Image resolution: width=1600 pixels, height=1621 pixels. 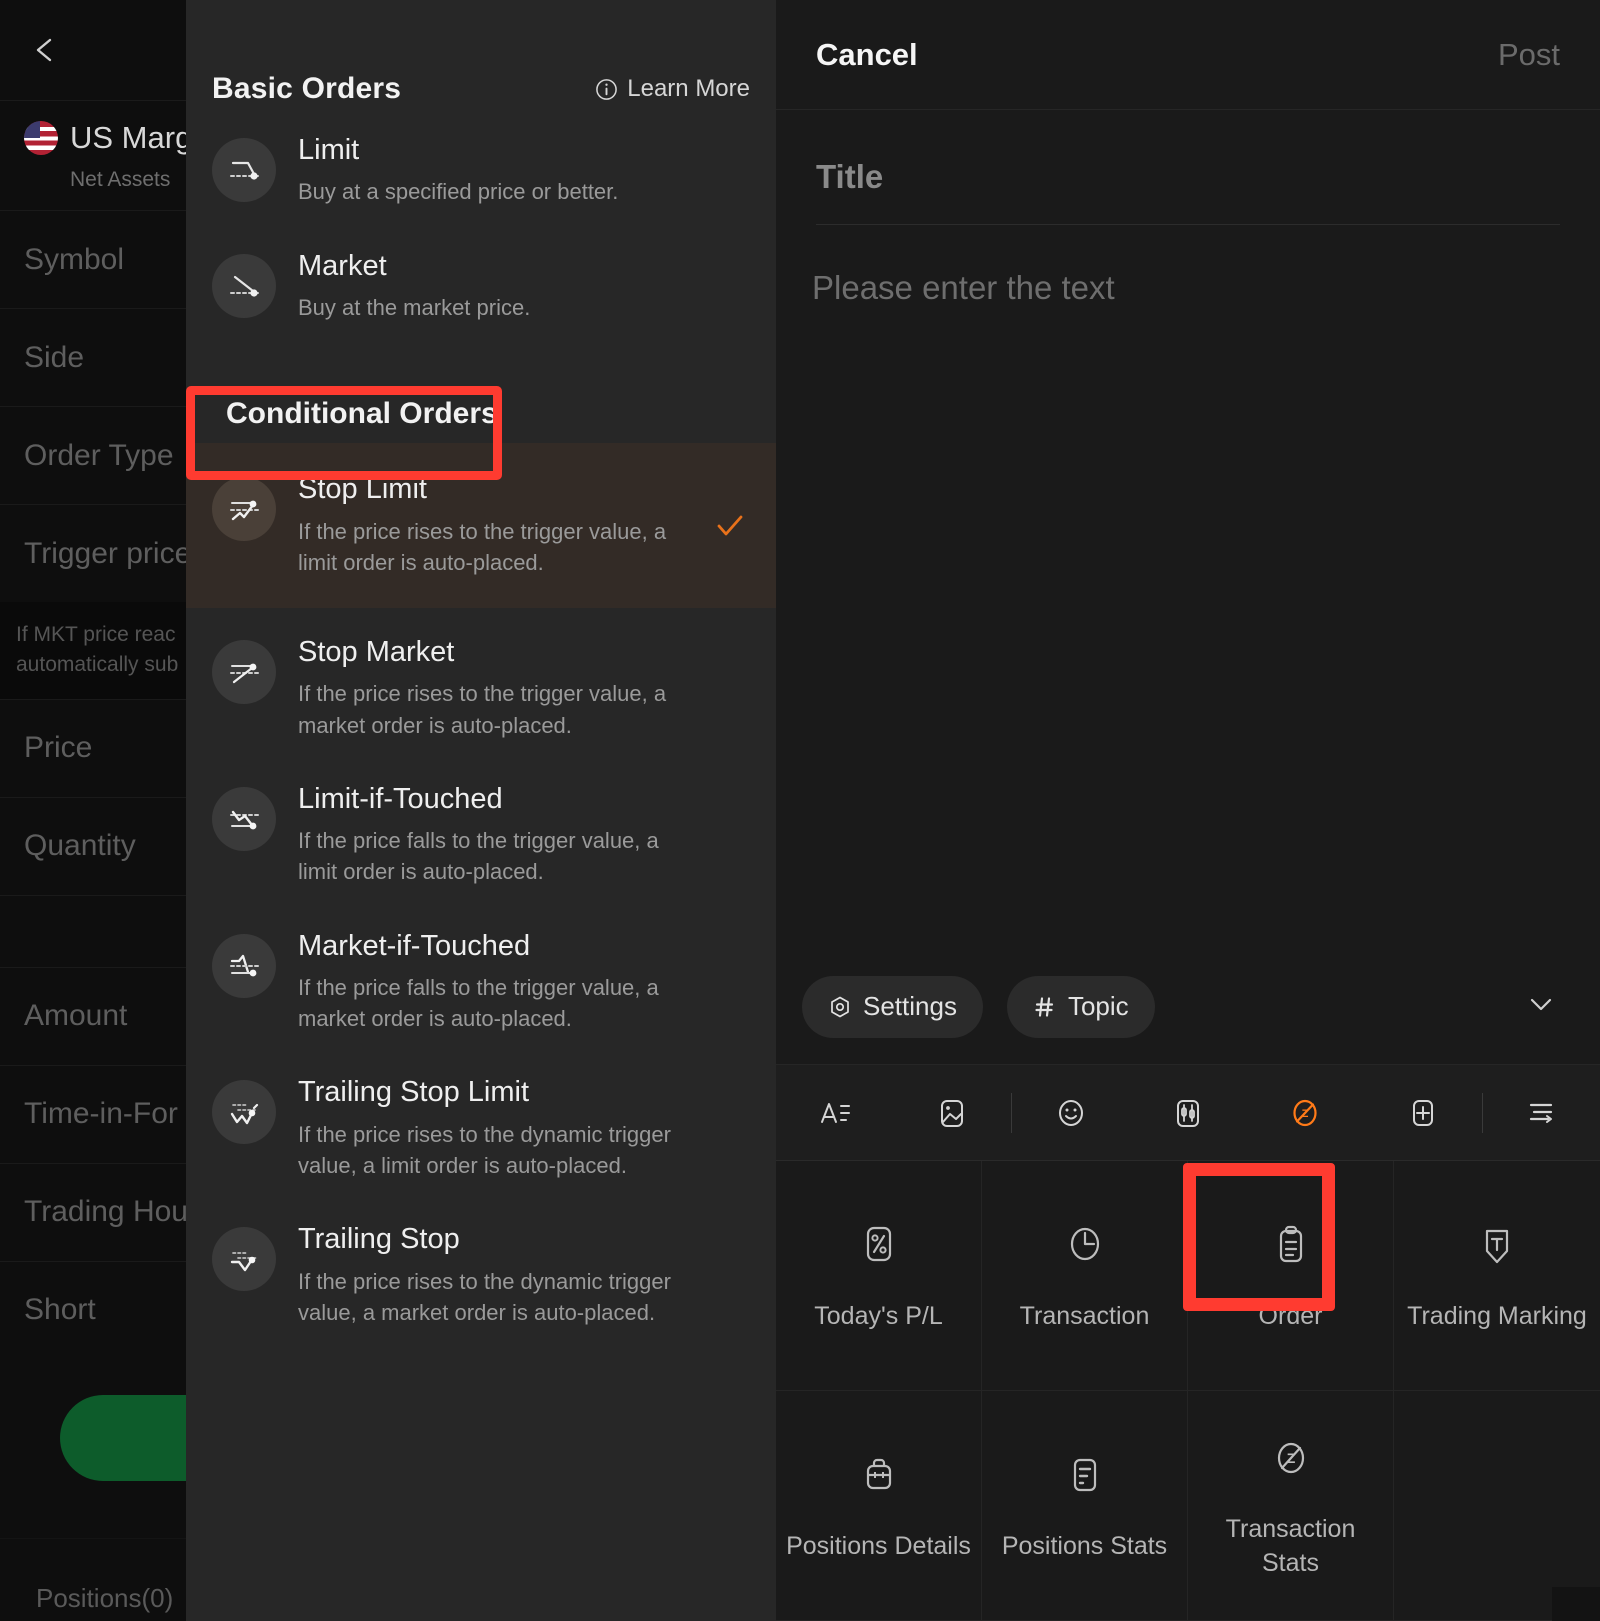 I want to click on back-chevron-icon, so click(x=45, y=50).